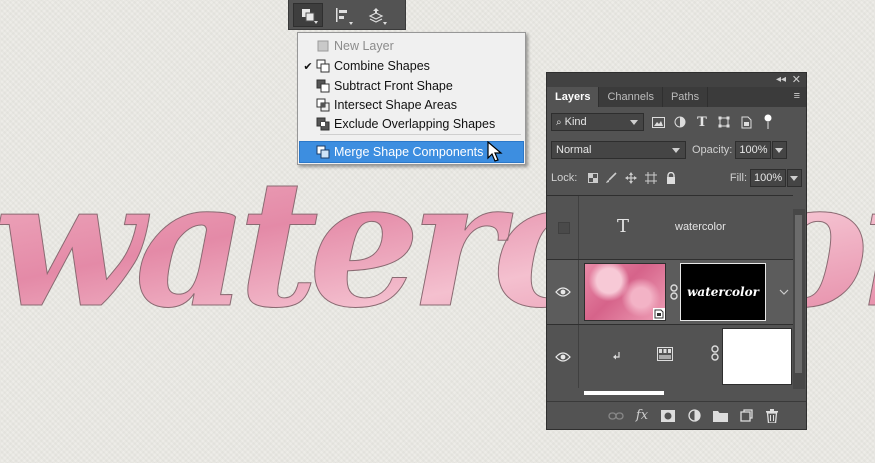 This screenshot has height=463, width=875. I want to click on path-alignment-icon, so click(341, 14).